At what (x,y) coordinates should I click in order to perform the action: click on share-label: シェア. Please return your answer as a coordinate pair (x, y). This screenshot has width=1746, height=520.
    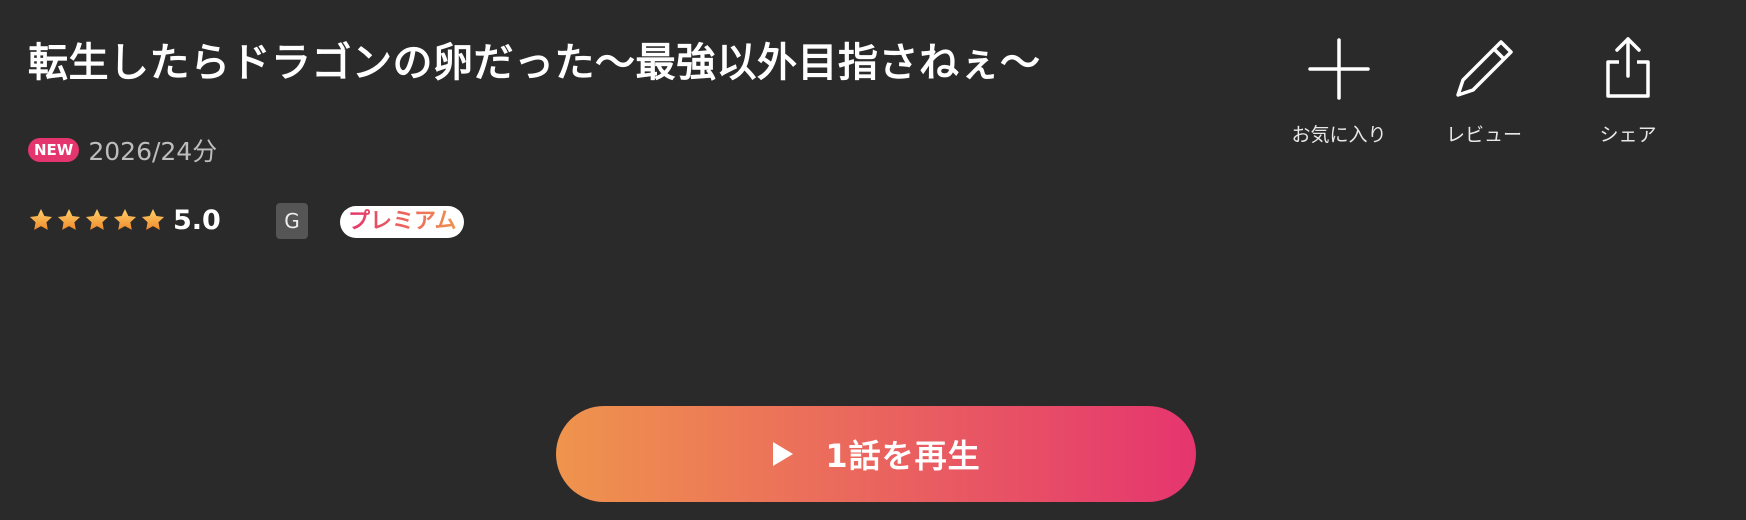
    Looking at the image, I should click on (1628, 135).